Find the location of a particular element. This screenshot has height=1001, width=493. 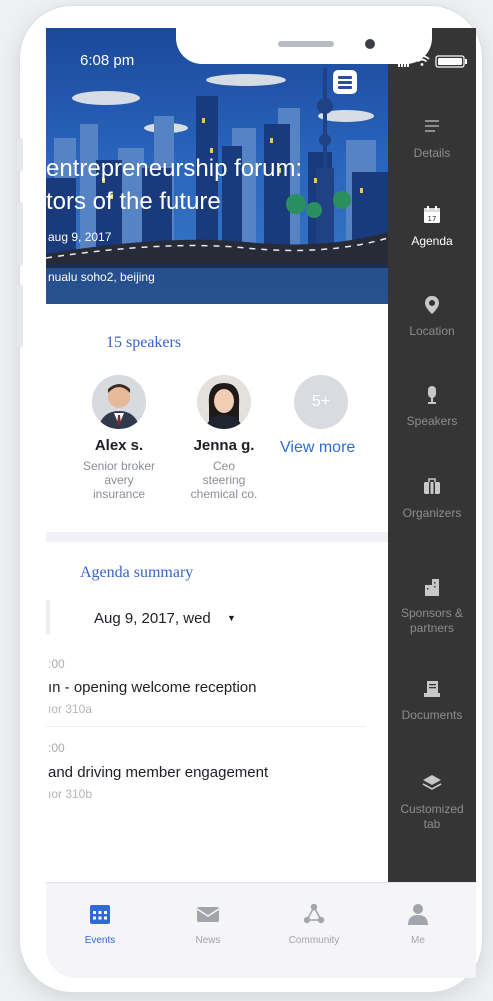

tab-news: News is located at coordinates (208, 923).